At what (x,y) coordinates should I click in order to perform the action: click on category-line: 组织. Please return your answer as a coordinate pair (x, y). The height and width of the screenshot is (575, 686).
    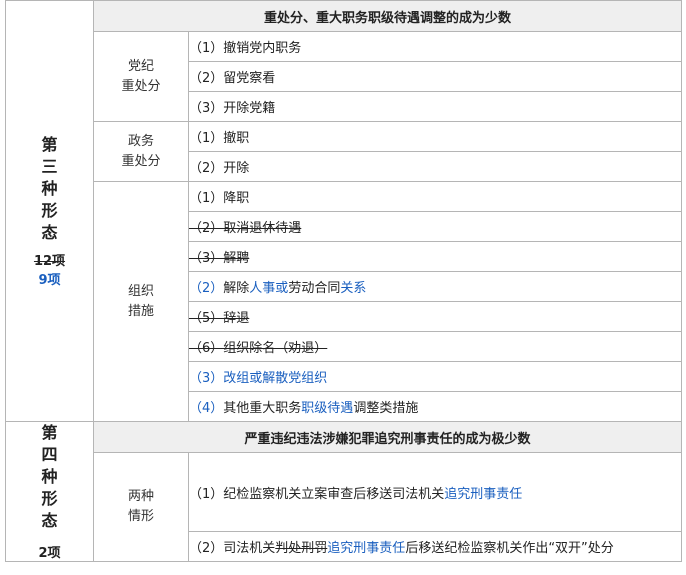
    Looking at the image, I should click on (140, 291).